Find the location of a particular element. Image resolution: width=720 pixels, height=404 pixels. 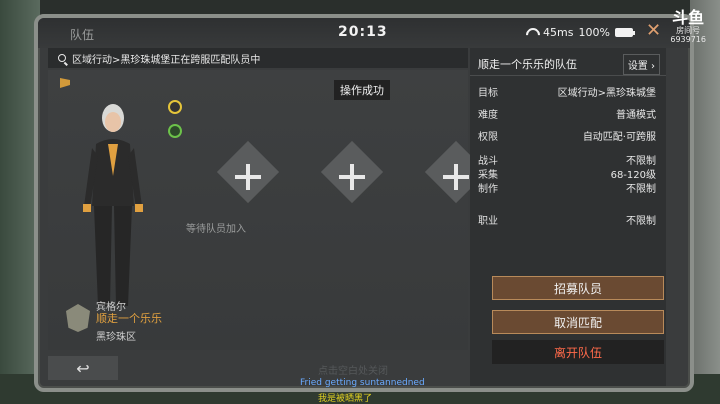

row-key: 难度 is located at coordinates (488, 115).